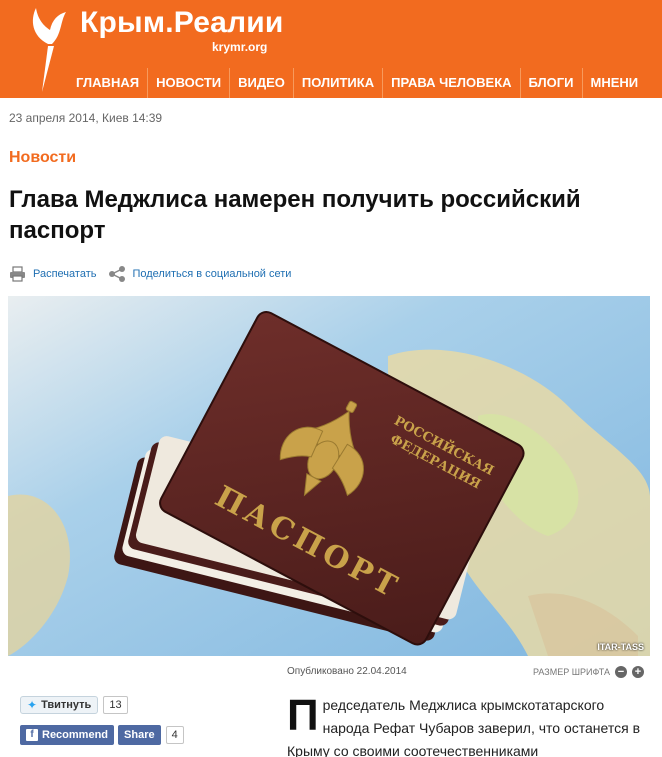 The height and width of the screenshot is (757, 662). I want to click on fb-recommend-label: Recommend, so click(75, 735).